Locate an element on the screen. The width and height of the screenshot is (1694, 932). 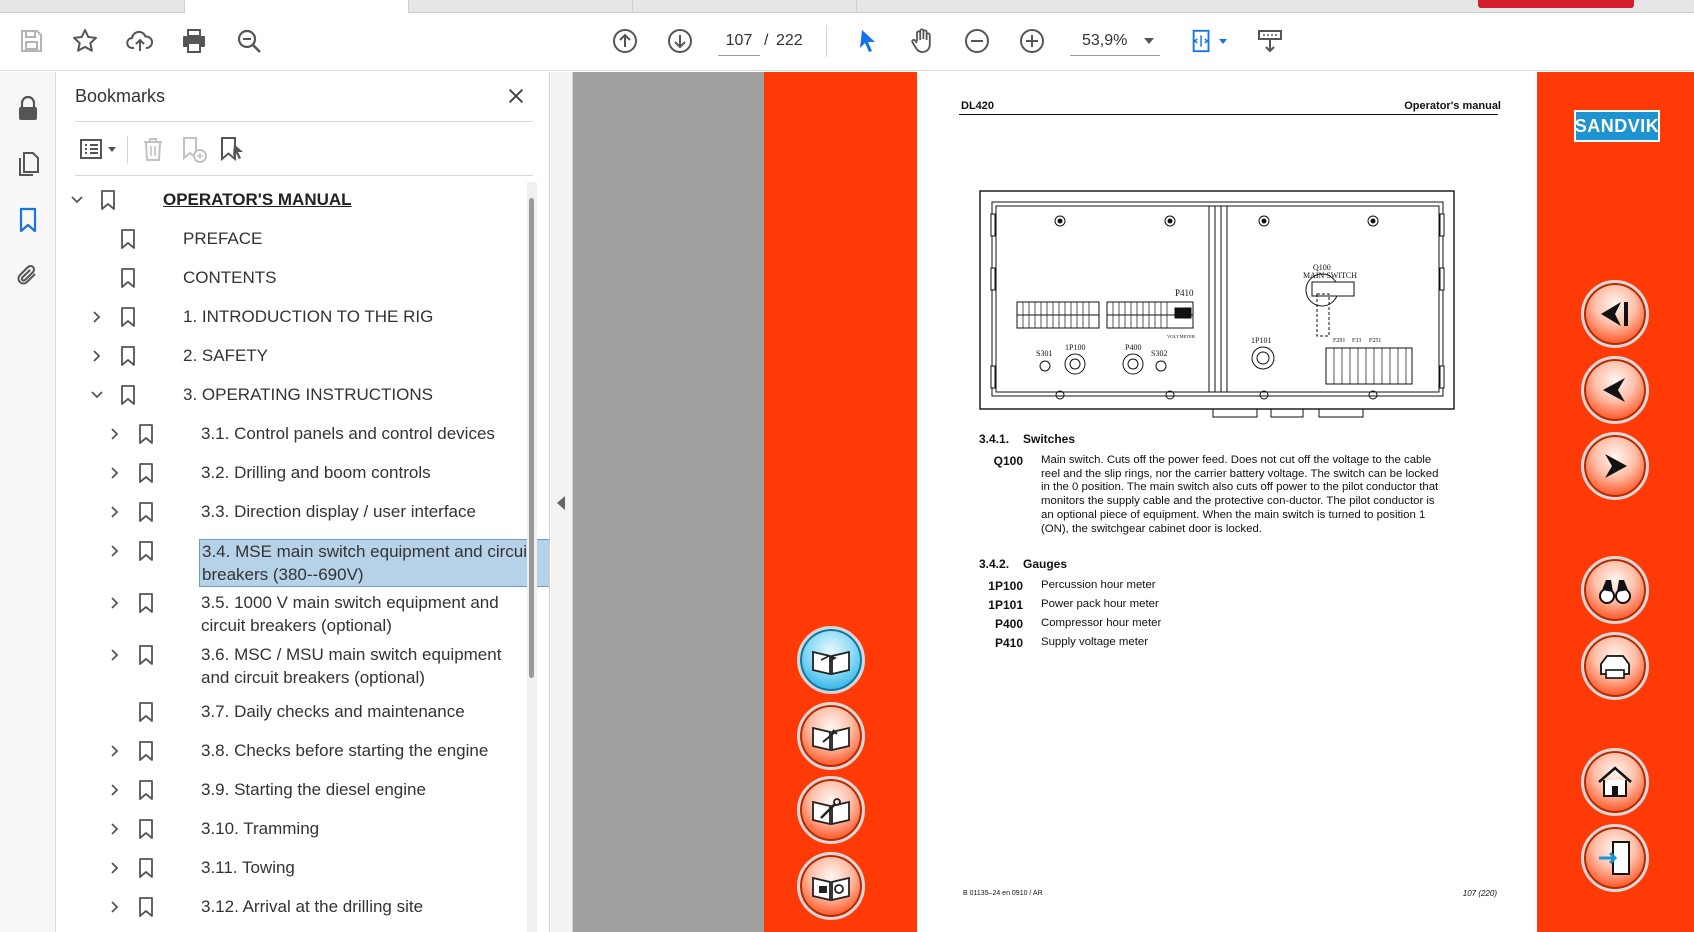
footer-page-number: 107 (220) is located at coordinates (1479, 893).